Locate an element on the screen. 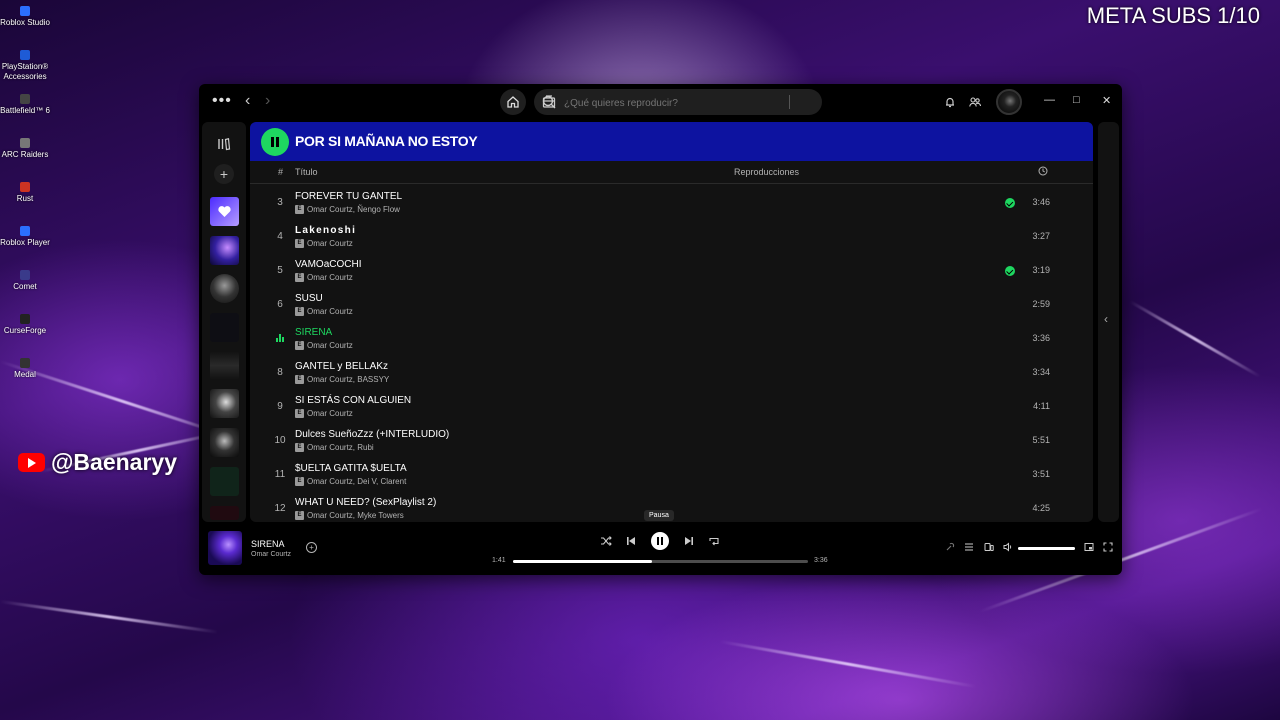  now-playing-artist: Omar Courtz is located at coordinates (271, 554).